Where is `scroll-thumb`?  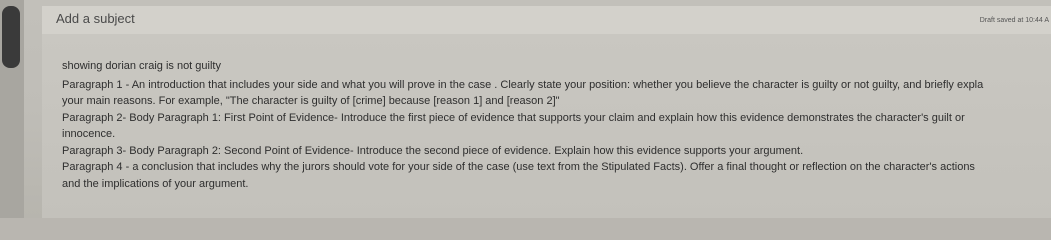
scroll-thumb is located at coordinates (11, 37).